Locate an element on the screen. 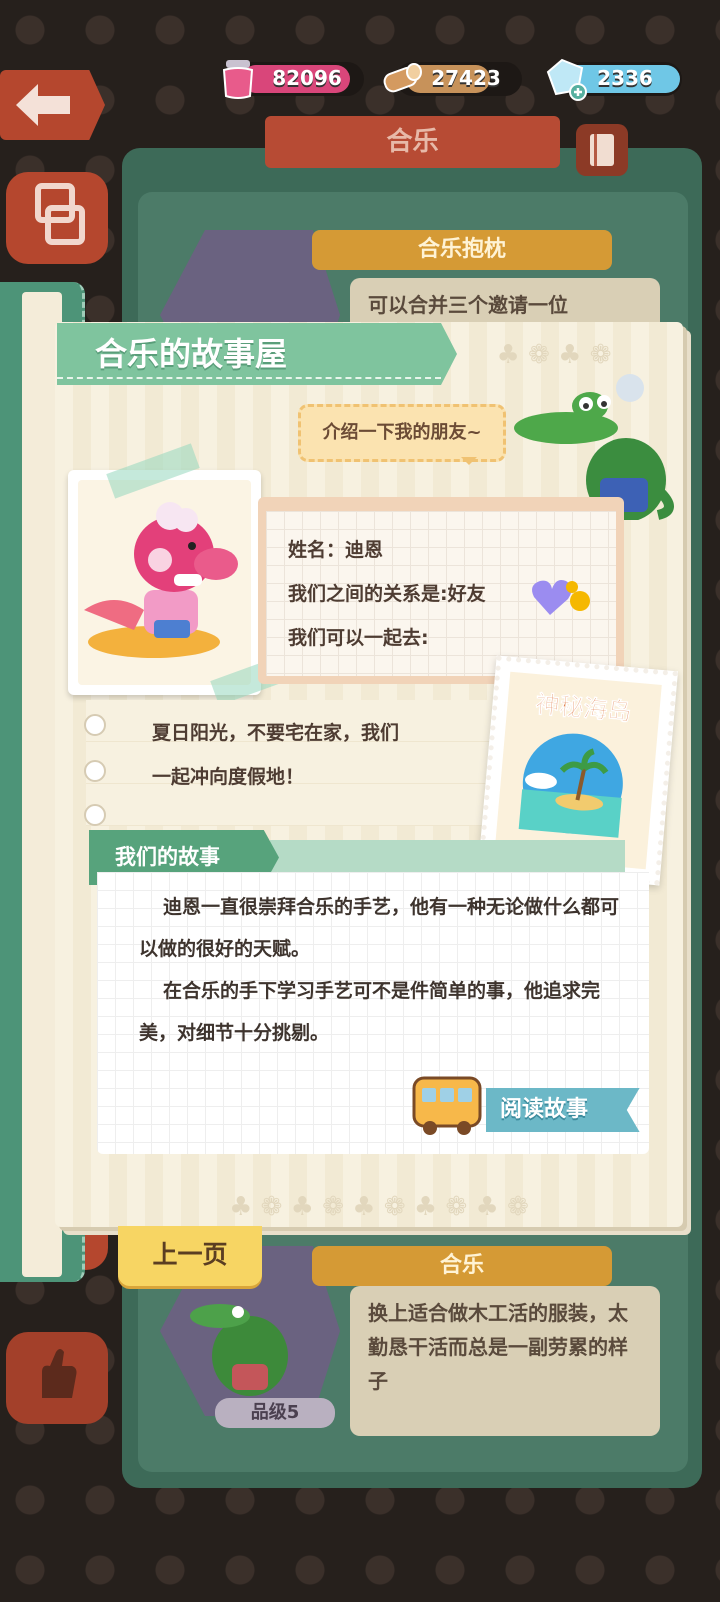 This screenshot has width=720, height=1602. crocodile-carpenter-icon is located at coordinates (239, 1350).